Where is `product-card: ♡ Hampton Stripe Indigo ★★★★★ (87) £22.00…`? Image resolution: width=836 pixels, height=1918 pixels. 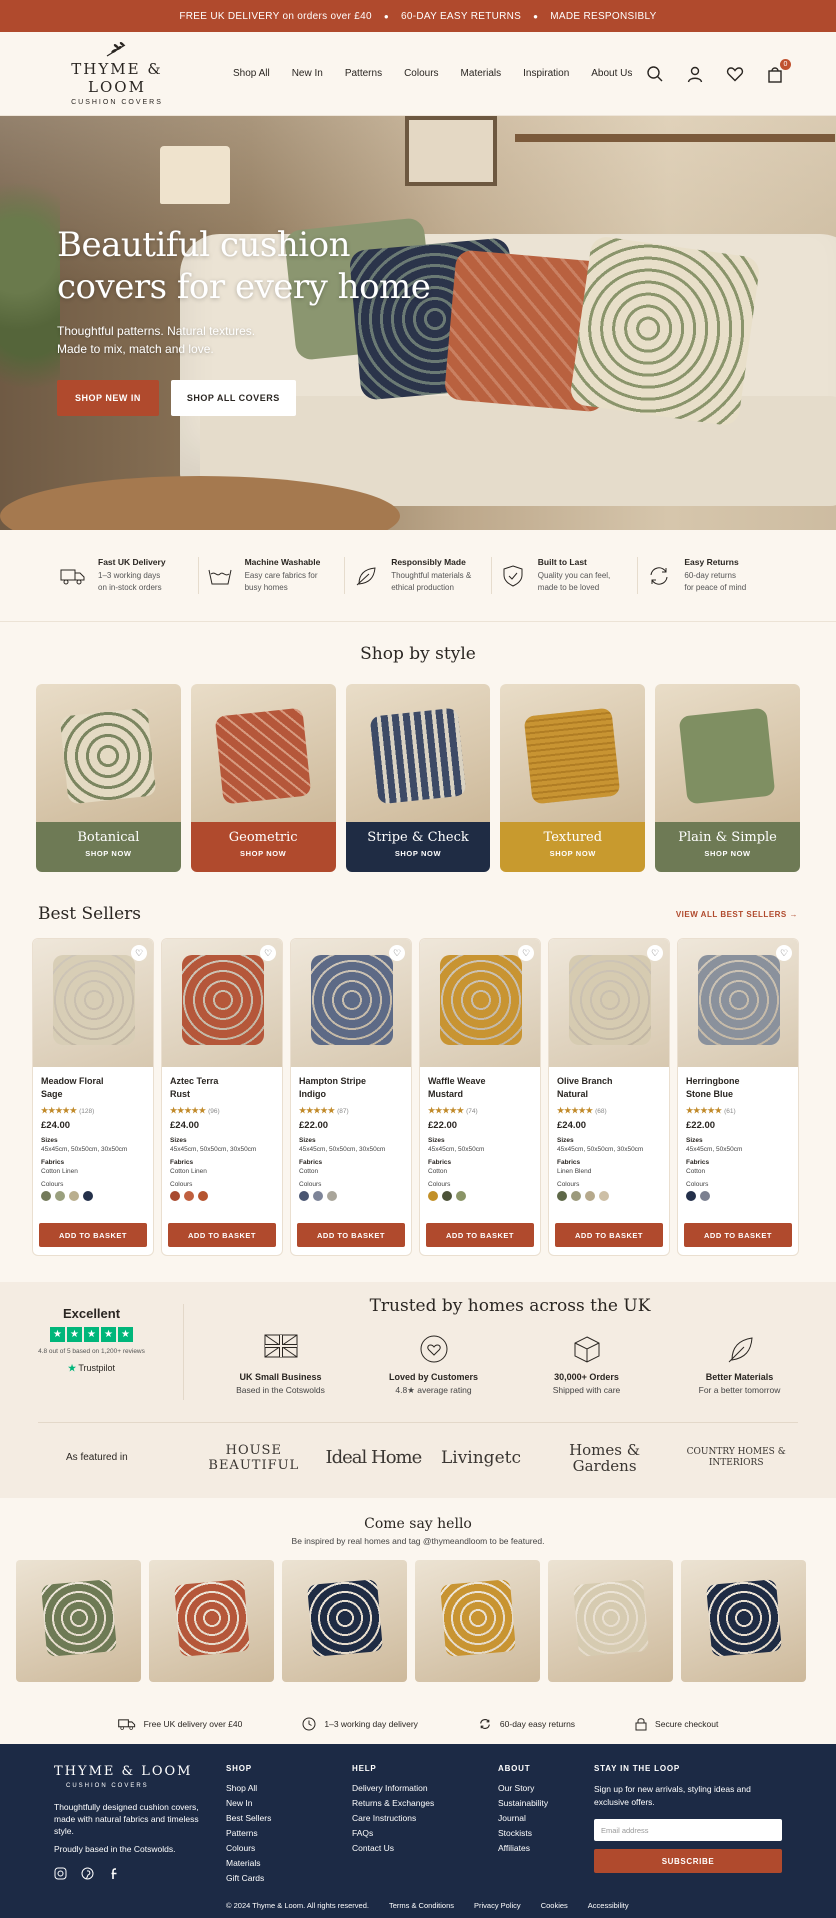 product-card: ♡ Hampton Stripe Indigo ★★★★★ (87) £22.00… is located at coordinates (351, 1097).